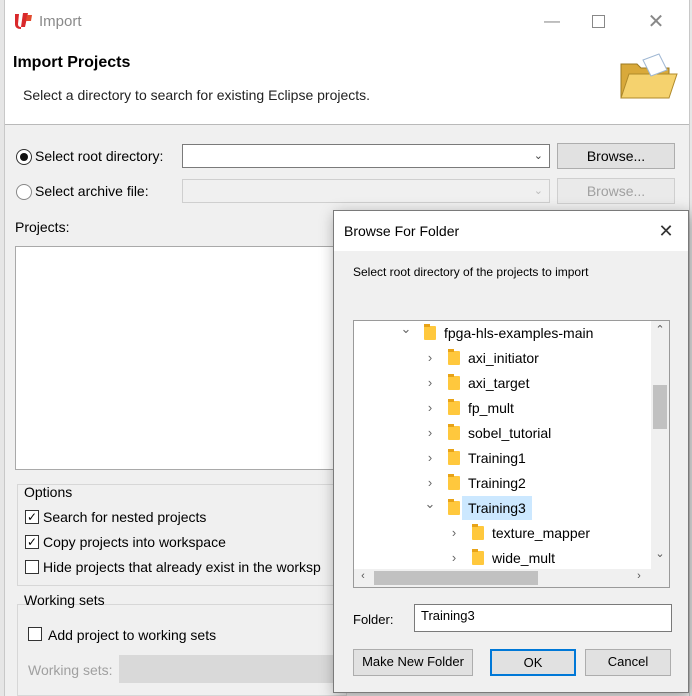  I want to click on minimize-button: —, so click(552, 22).